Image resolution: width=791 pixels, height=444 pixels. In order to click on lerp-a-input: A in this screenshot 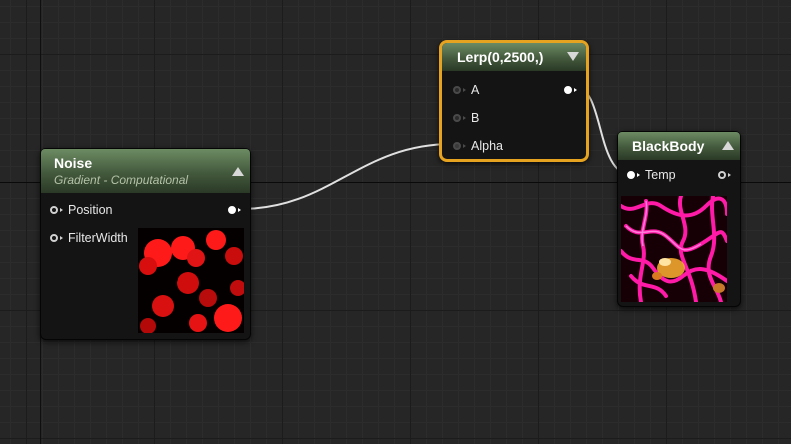, I will do `click(466, 90)`.